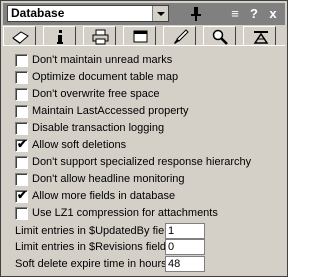 The width and height of the screenshot is (320, 277). Describe the element at coordinates (110, 111) in the screenshot. I see `option-label: Maintain LastAccessed property` at that location.